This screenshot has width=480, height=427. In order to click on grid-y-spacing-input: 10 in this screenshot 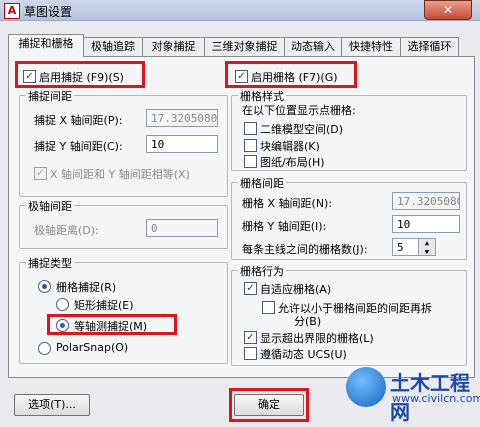, I will do `click(426, 224)`.